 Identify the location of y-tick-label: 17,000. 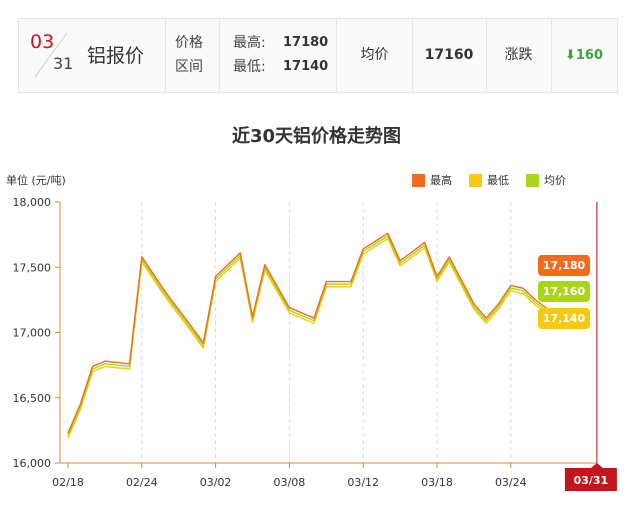
(32, 333).